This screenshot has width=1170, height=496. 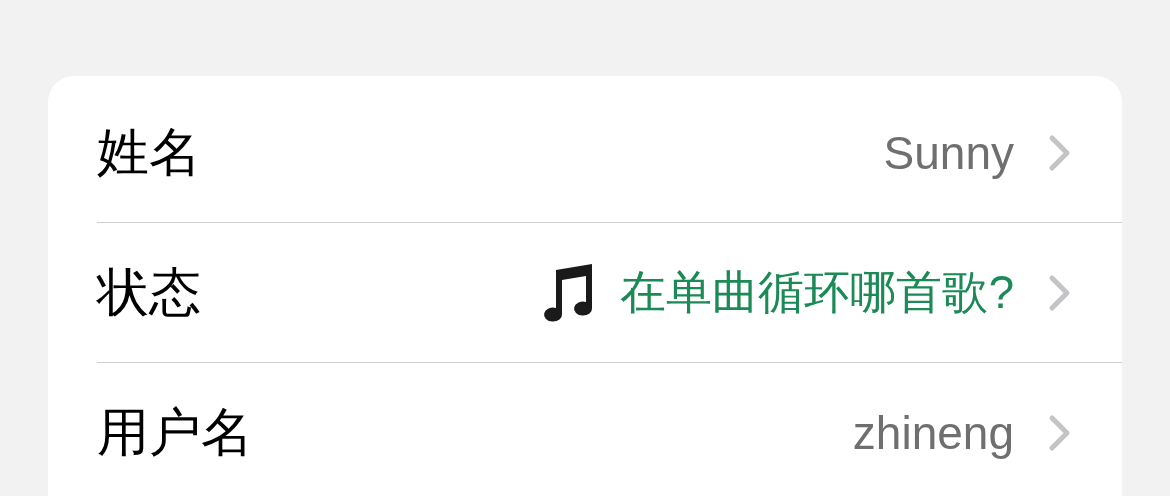 What do you see at coordinates (149, 292) in the screenshot?
I see `row-label: 状态` at bounding box center [149, 292].